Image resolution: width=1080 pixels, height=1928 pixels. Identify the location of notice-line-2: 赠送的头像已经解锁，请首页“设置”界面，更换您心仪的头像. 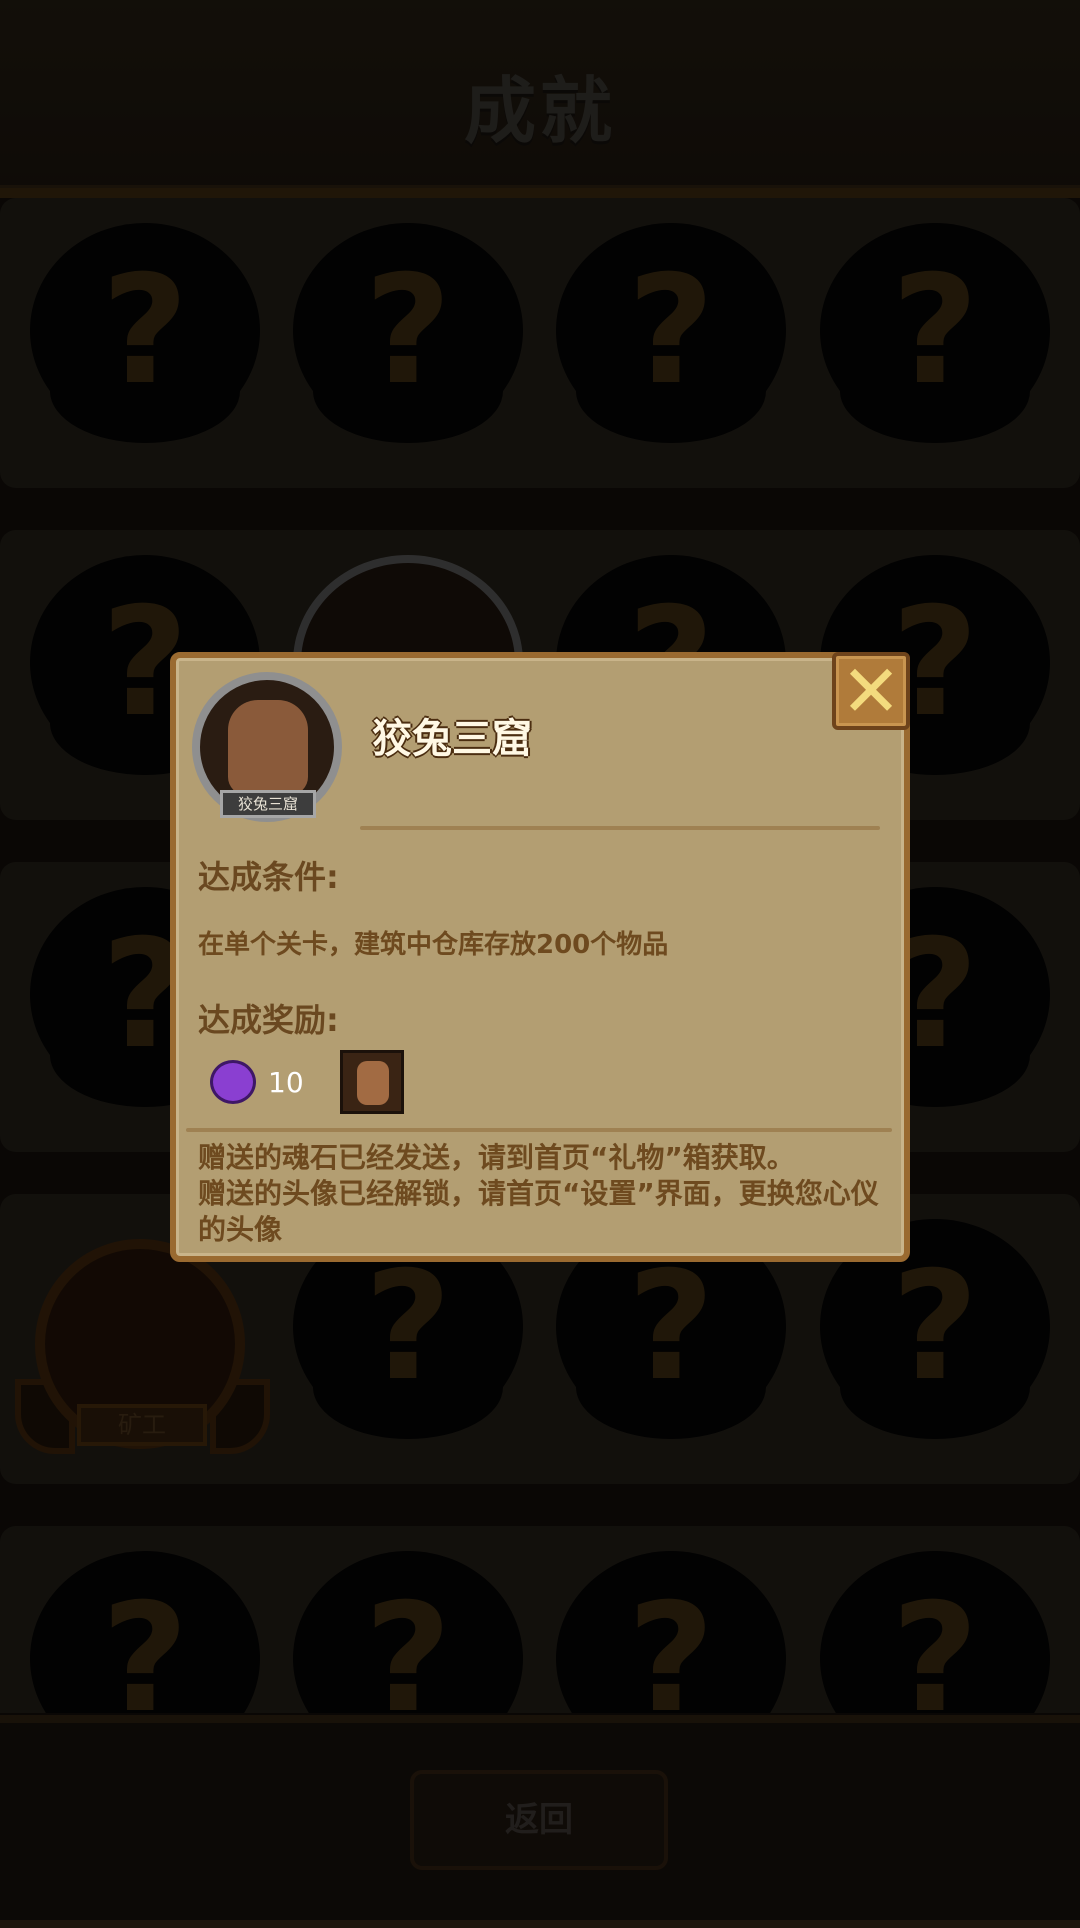
(538, 1211).